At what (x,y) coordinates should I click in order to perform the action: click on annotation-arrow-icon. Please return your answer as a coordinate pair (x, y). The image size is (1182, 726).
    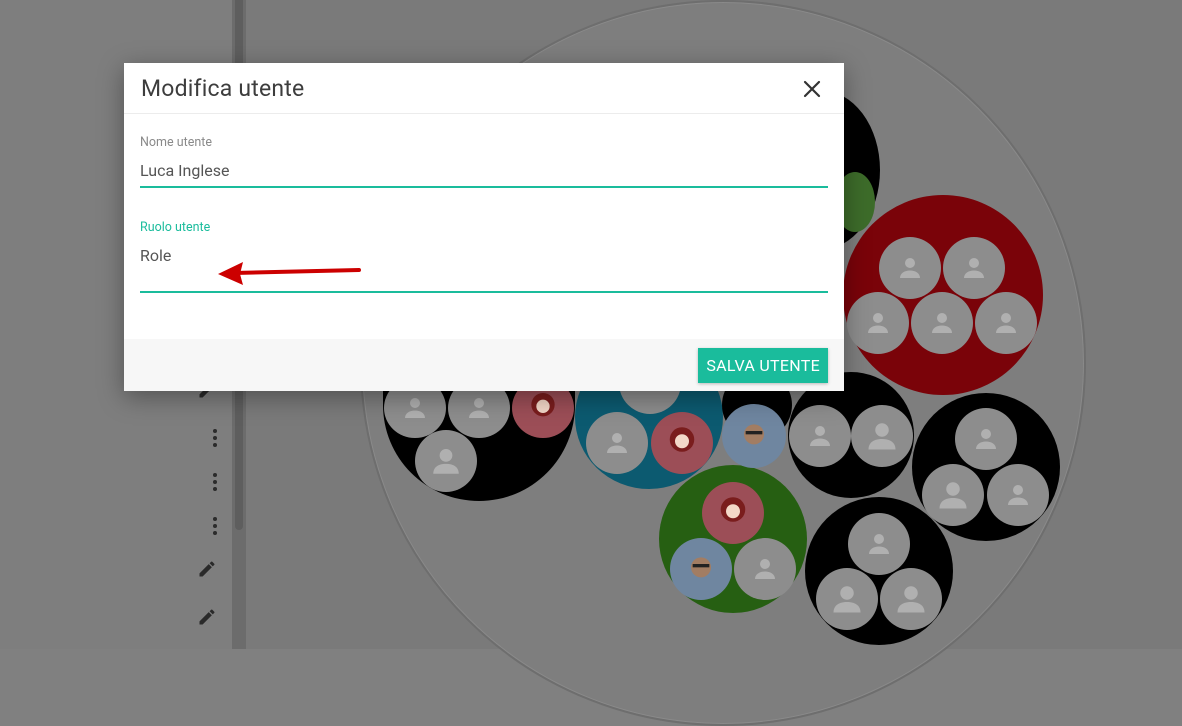
    Looking at the image, I should click on (289, 273).